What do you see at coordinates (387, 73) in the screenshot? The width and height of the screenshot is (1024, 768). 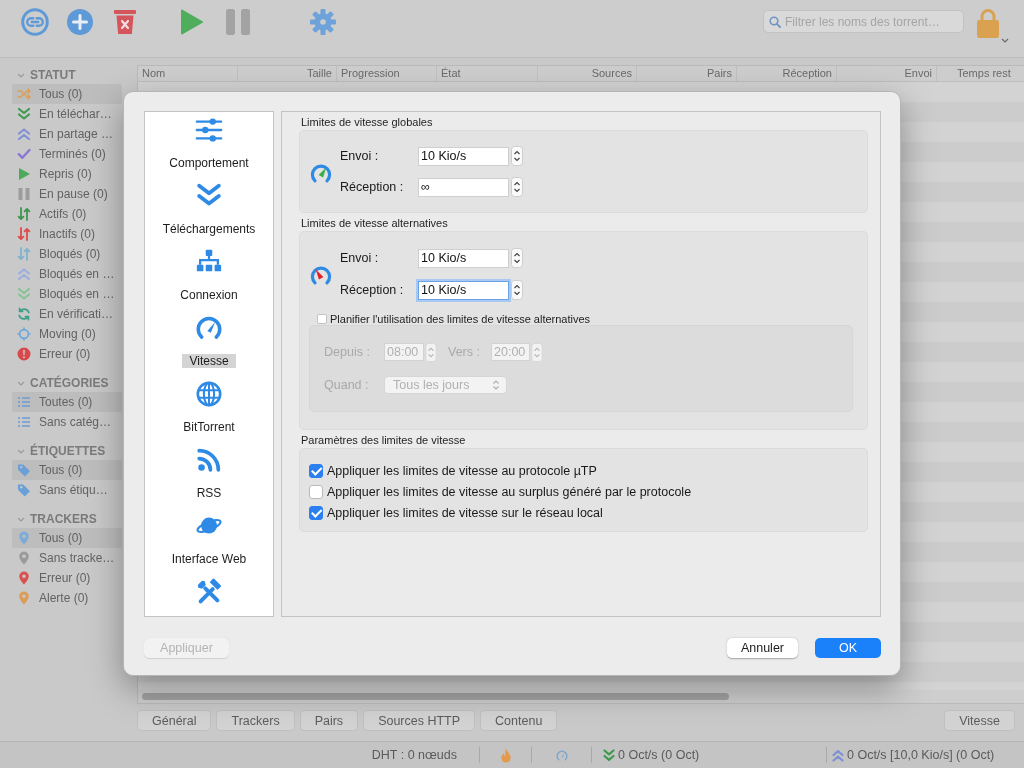 I see `column-header: Progression` at bounding box center [387, 73].